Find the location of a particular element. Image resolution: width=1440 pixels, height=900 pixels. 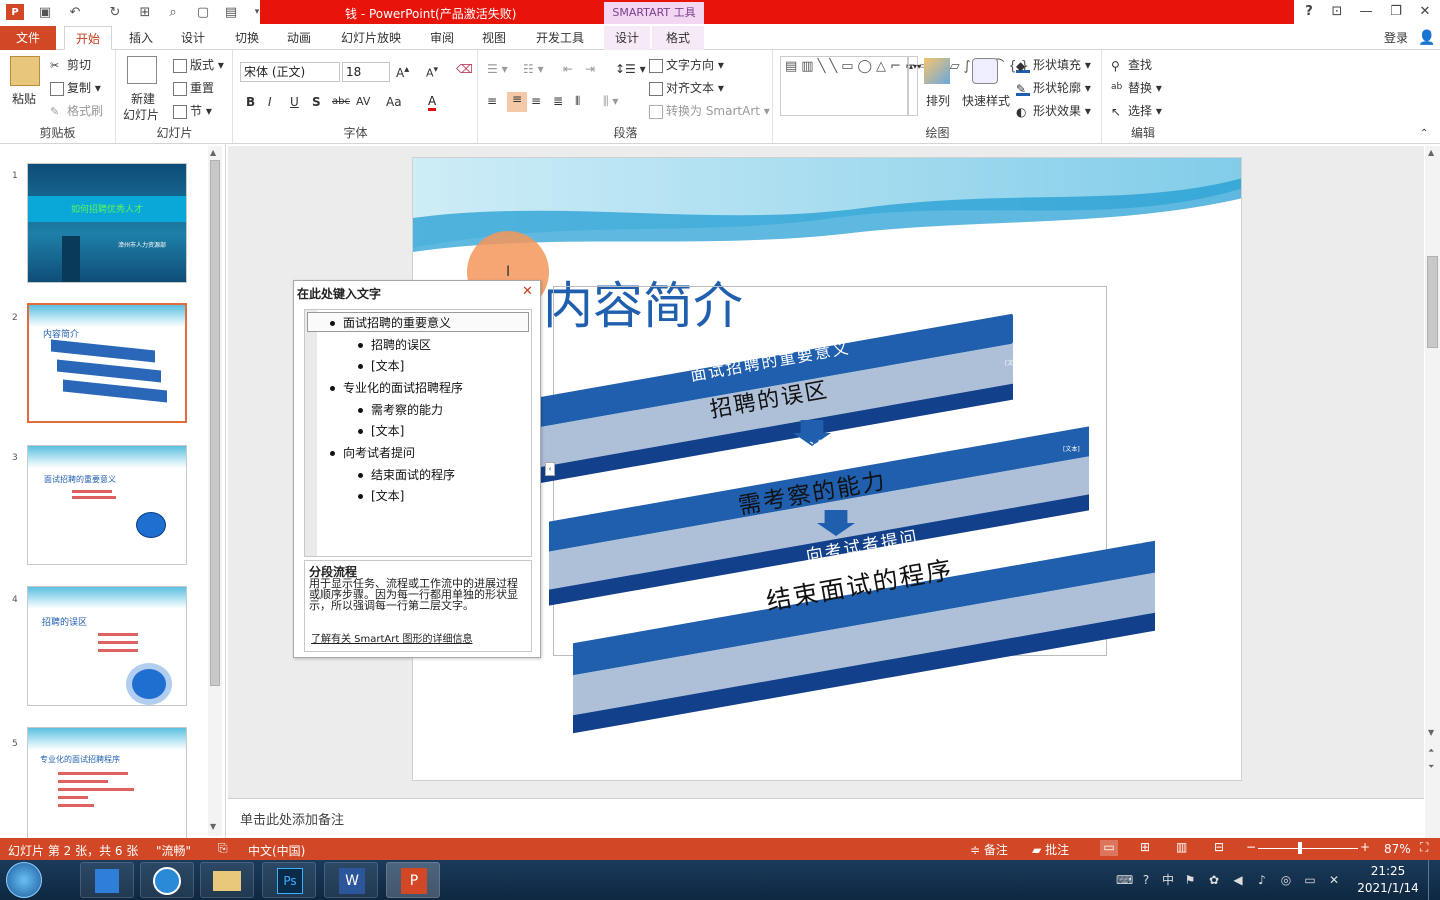

arrange-icon is located at coordinates (937, 71).